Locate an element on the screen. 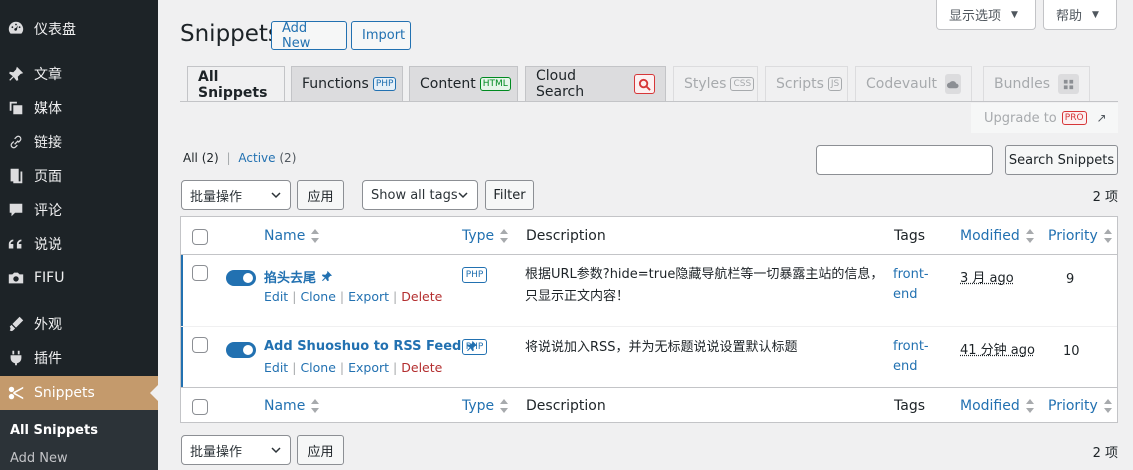  menu-item-plugins: 插件 is located at coordinates (79, 358).